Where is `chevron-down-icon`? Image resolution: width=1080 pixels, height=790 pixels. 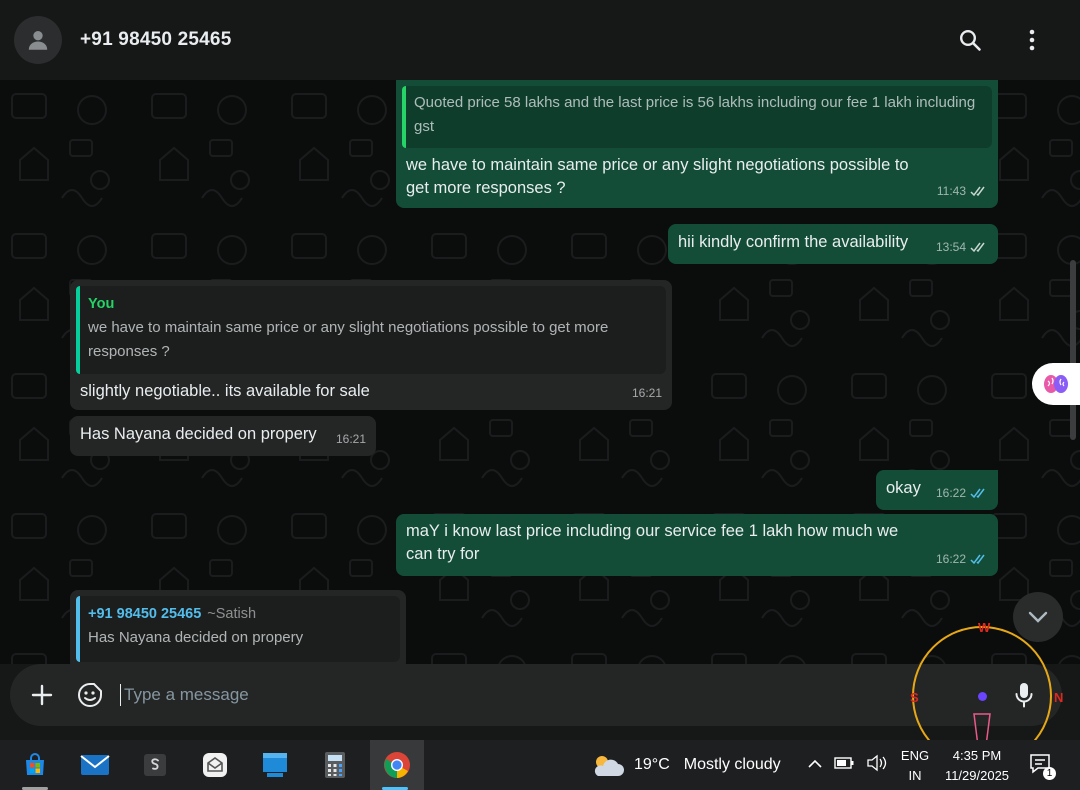 chevron-down-icon is located at coordinates (1038, 617).